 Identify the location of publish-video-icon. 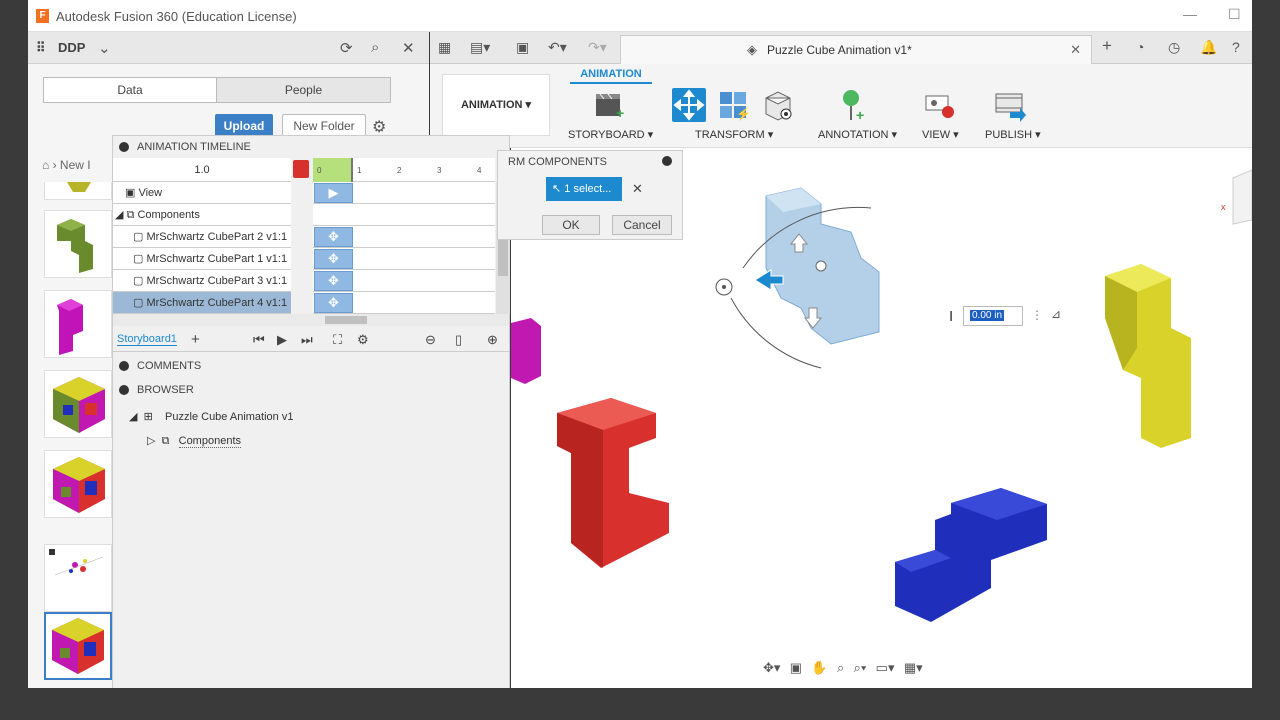
(1009, 105).